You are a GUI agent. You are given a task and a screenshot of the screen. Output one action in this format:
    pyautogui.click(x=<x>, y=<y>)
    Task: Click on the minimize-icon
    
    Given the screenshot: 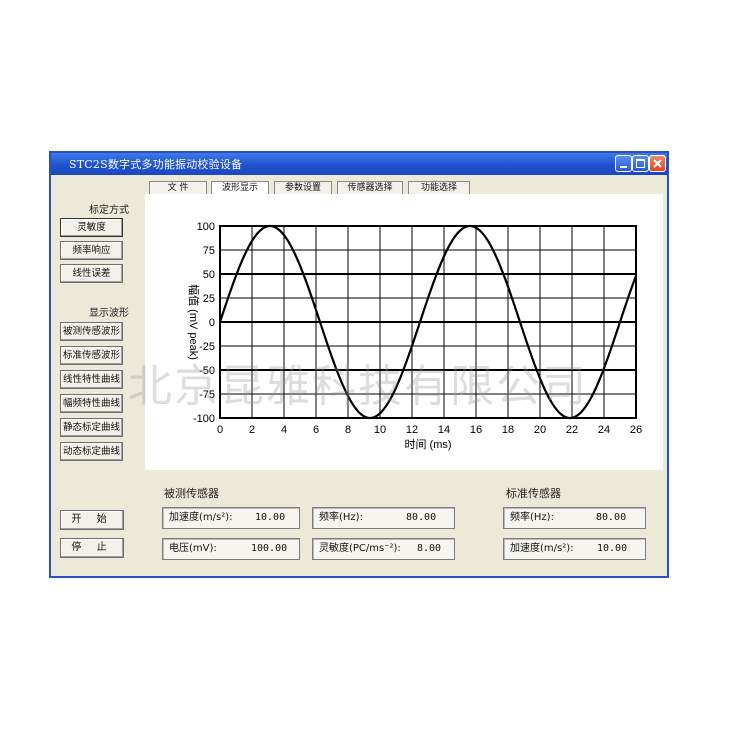 What is the action you would take?
    pyautogui.click(x=623, y=167)
    